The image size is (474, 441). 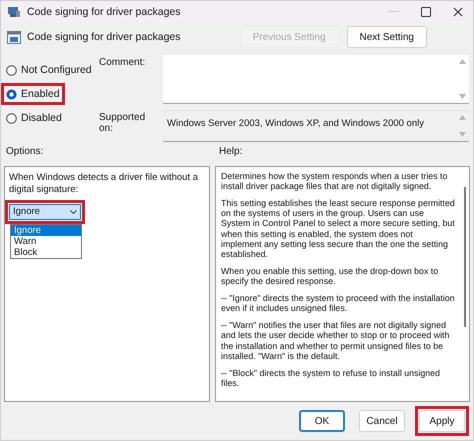 I want to click on options-label: Options:, so click(x=25, y=152).